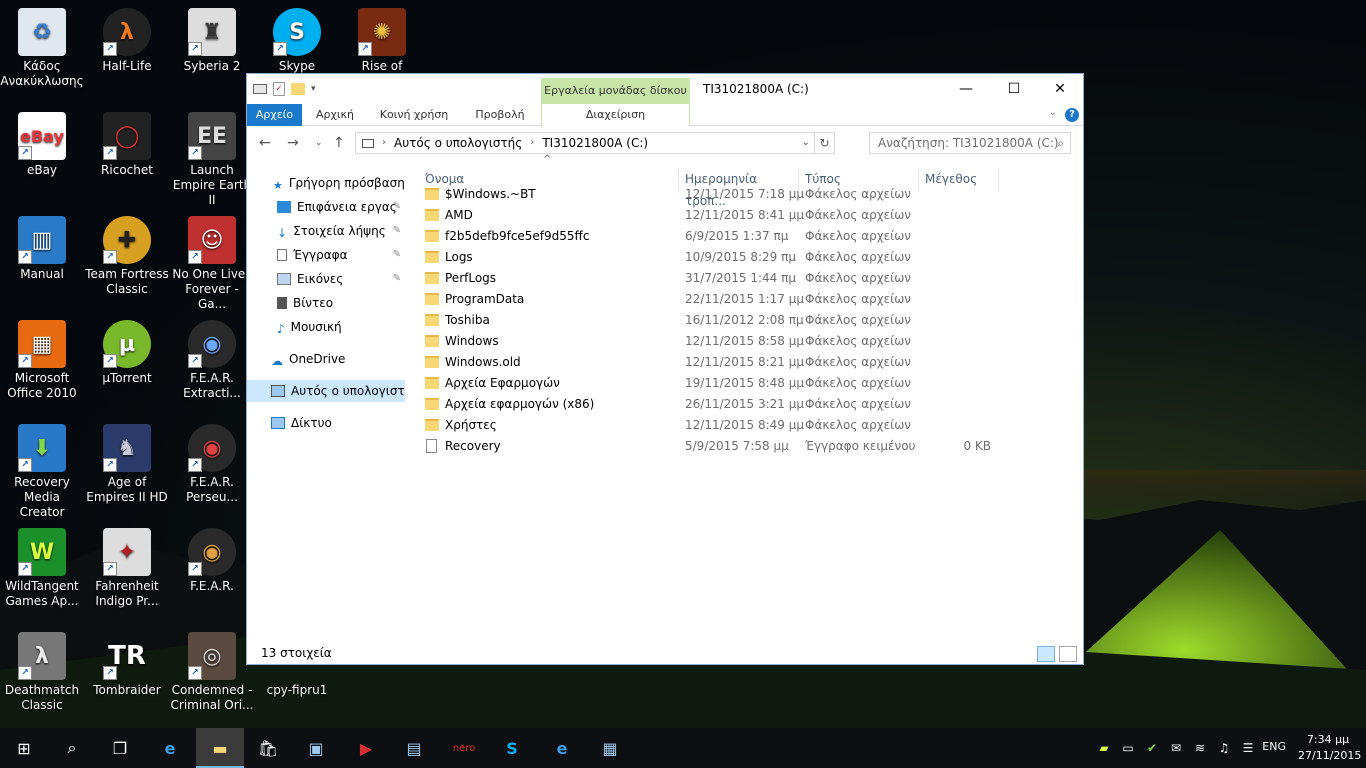  I want to click on nav-documents: Έγγραφα ✎, so click(326, 255).